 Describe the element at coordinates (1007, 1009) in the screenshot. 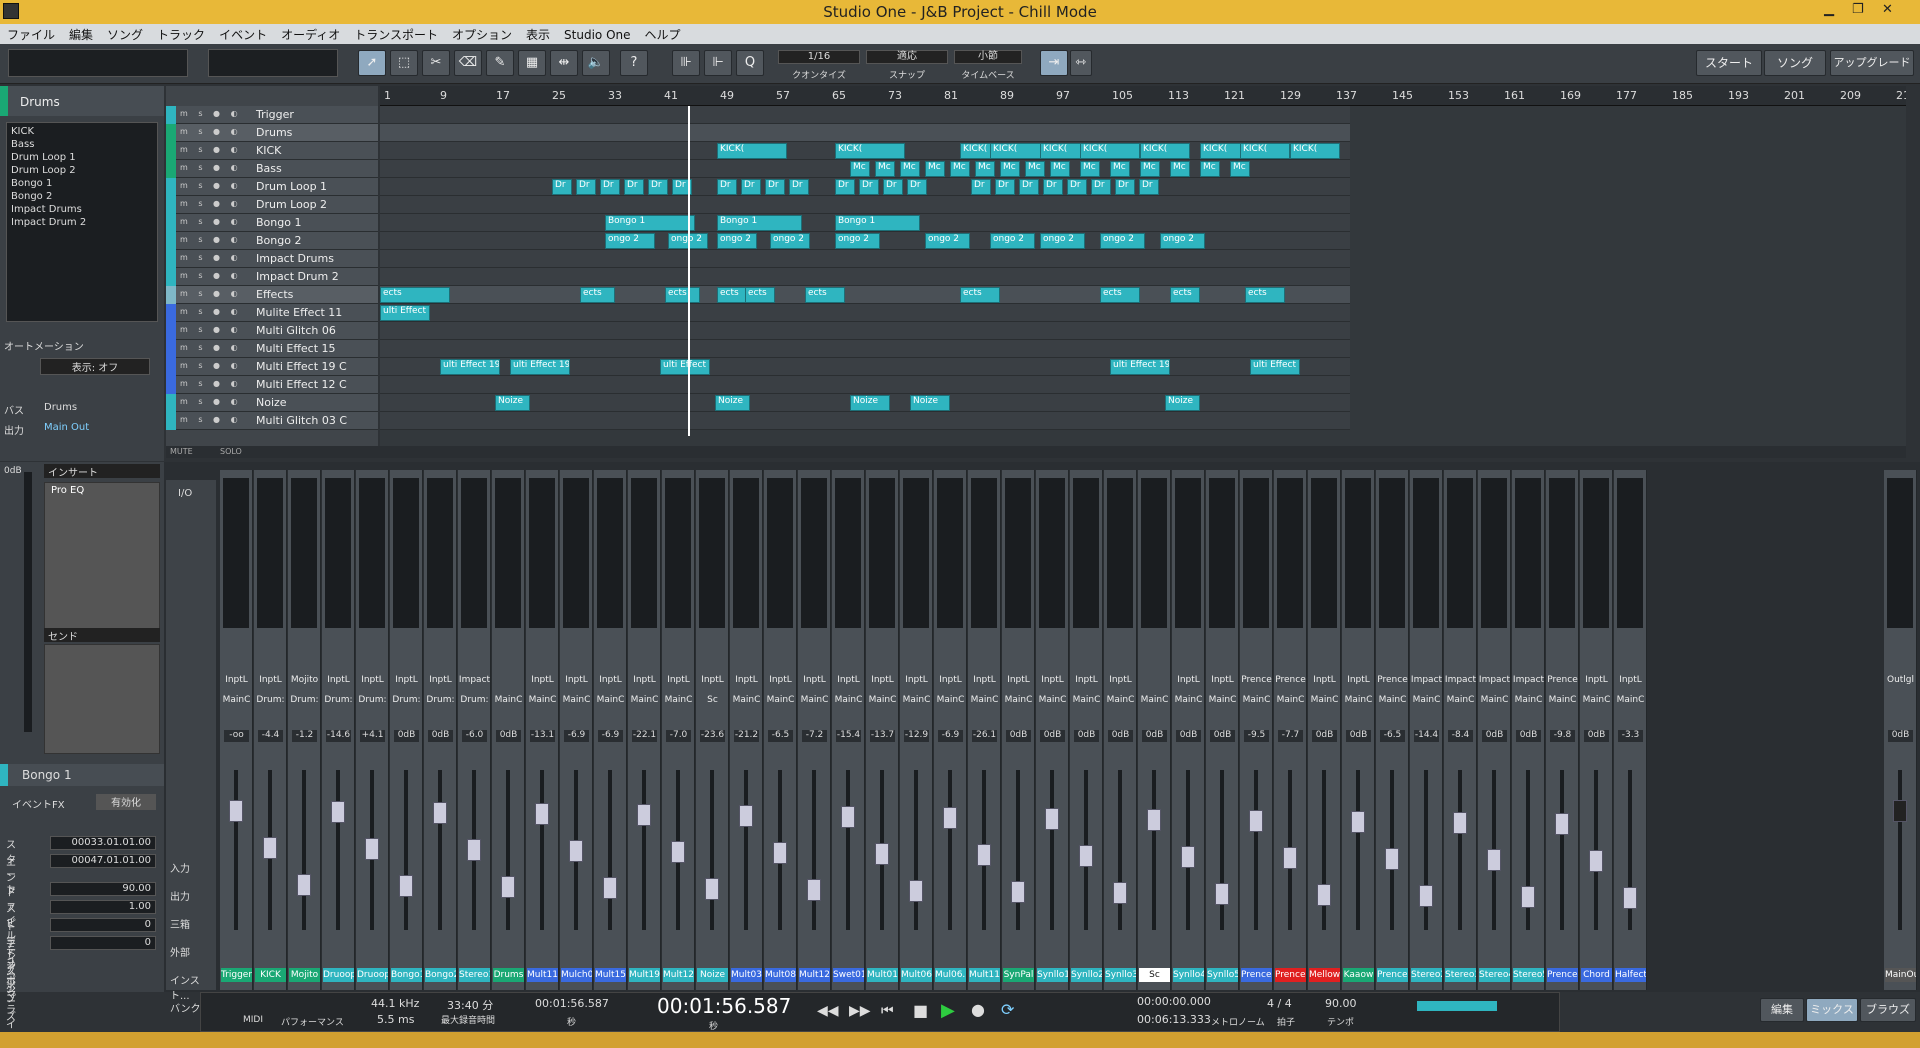

I see `loop-icon: ⟳` at that location.